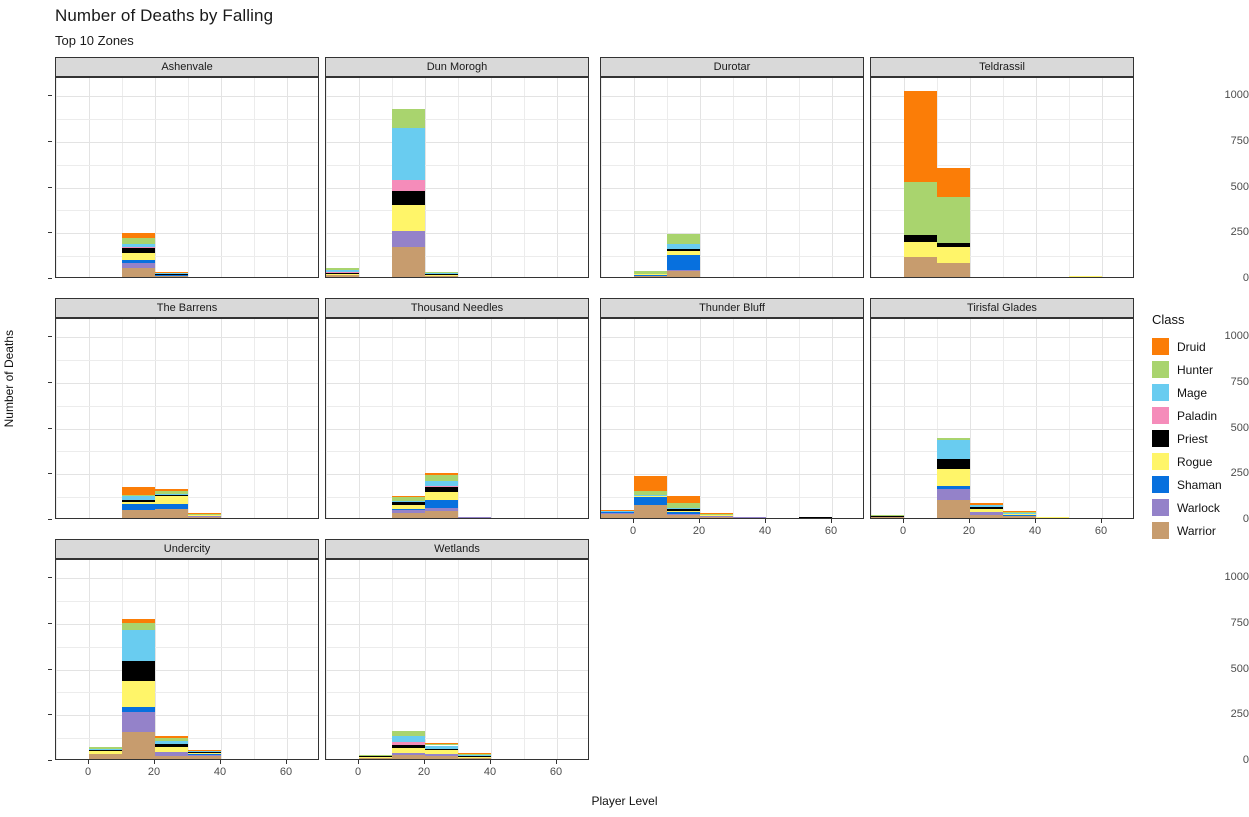  What do you see at coordinates (1187, 461) in the screenshot?
I see `legend-item: Rogue` at bounding box center [1187, 461].